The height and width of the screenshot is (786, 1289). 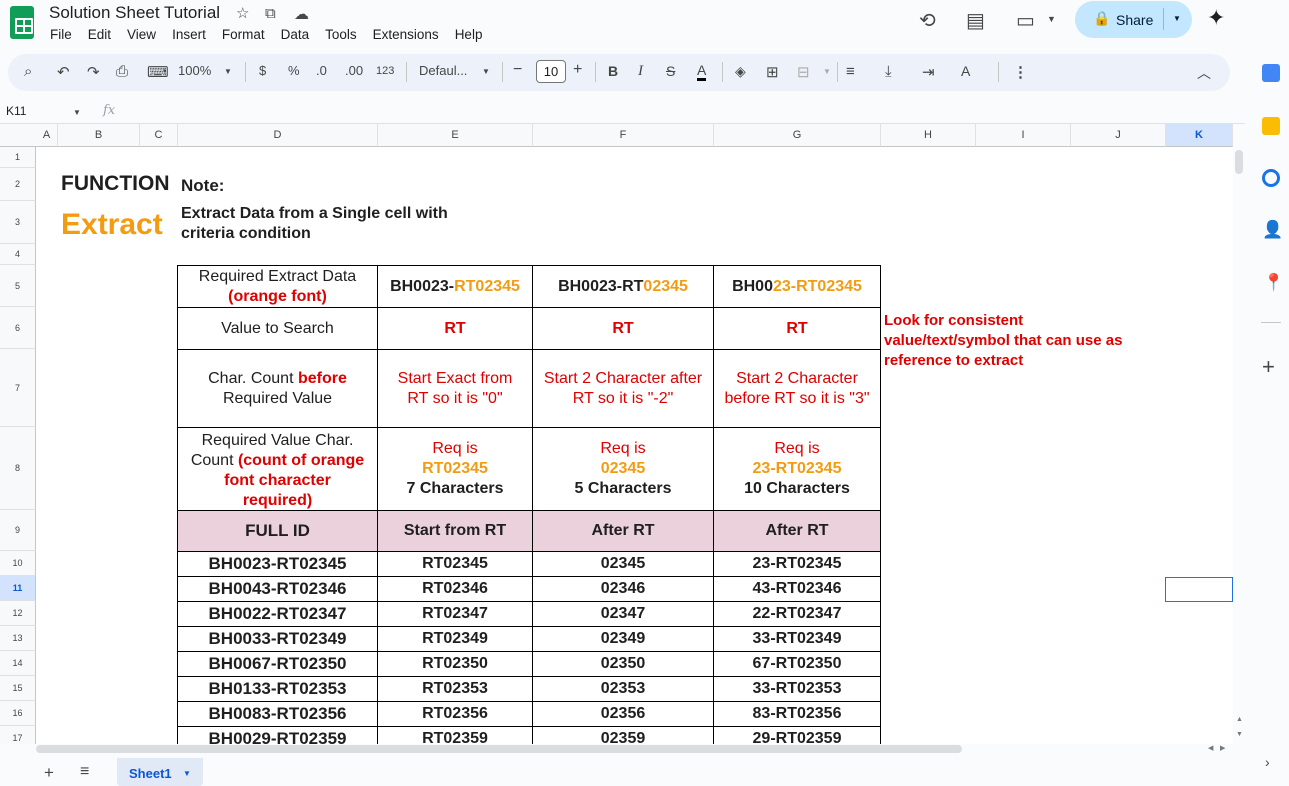 I want to click on select-all-corner, so click(x=18, y=135).